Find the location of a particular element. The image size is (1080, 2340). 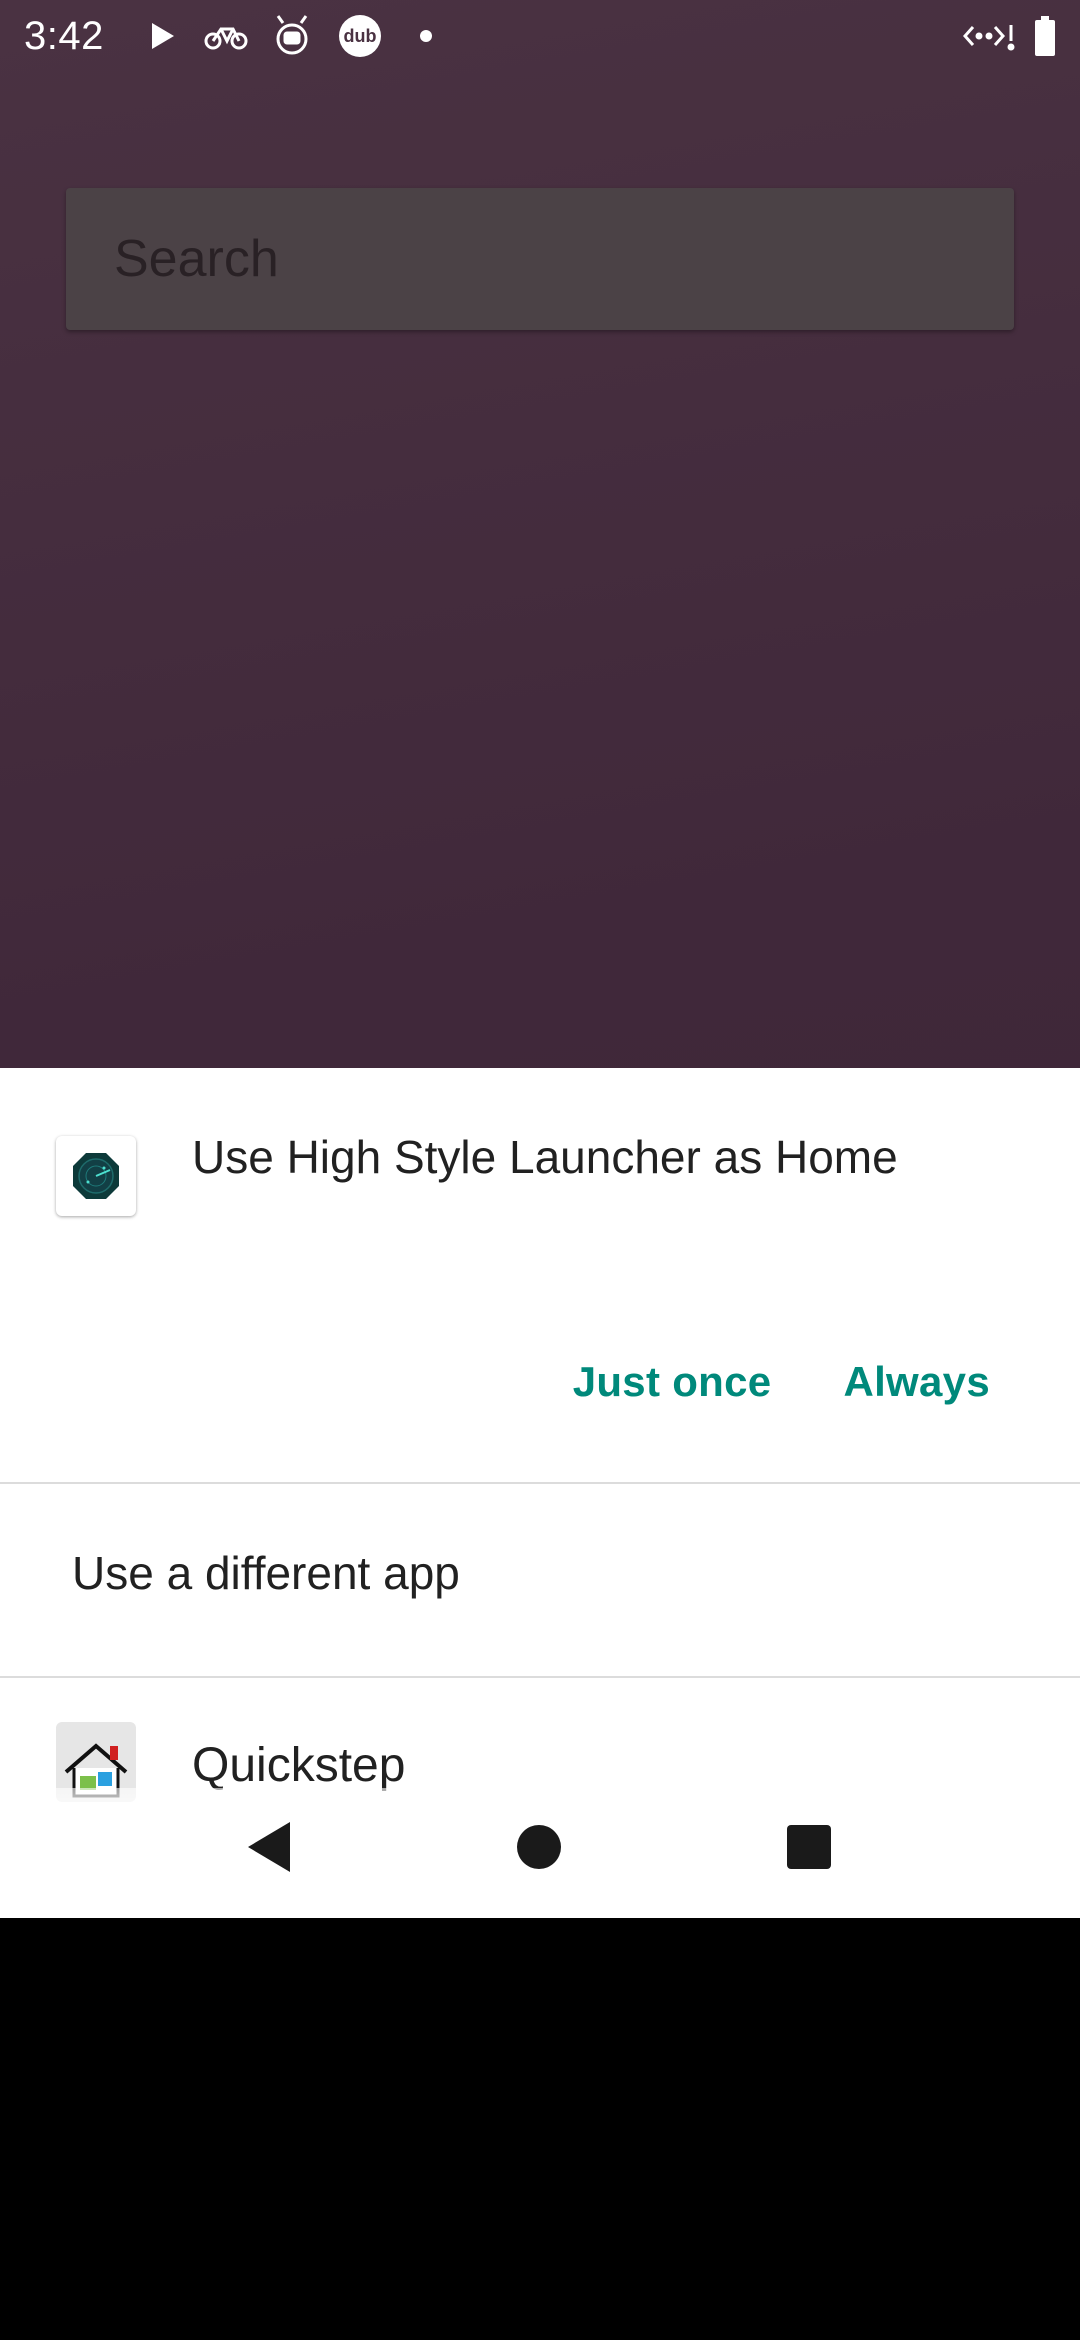

recents-icon is located at coordinates (809, 1847).